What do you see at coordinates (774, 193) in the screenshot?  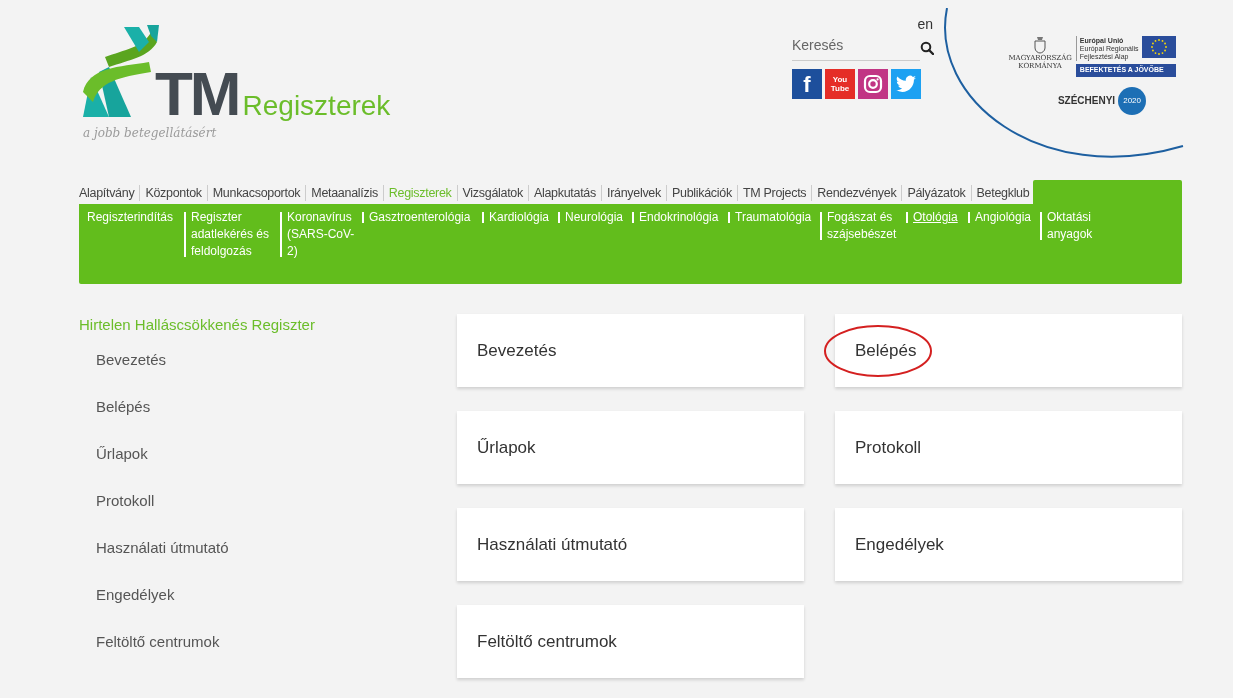 I see `main-nav-link: TM Projects` at bounding box center [774, 193].